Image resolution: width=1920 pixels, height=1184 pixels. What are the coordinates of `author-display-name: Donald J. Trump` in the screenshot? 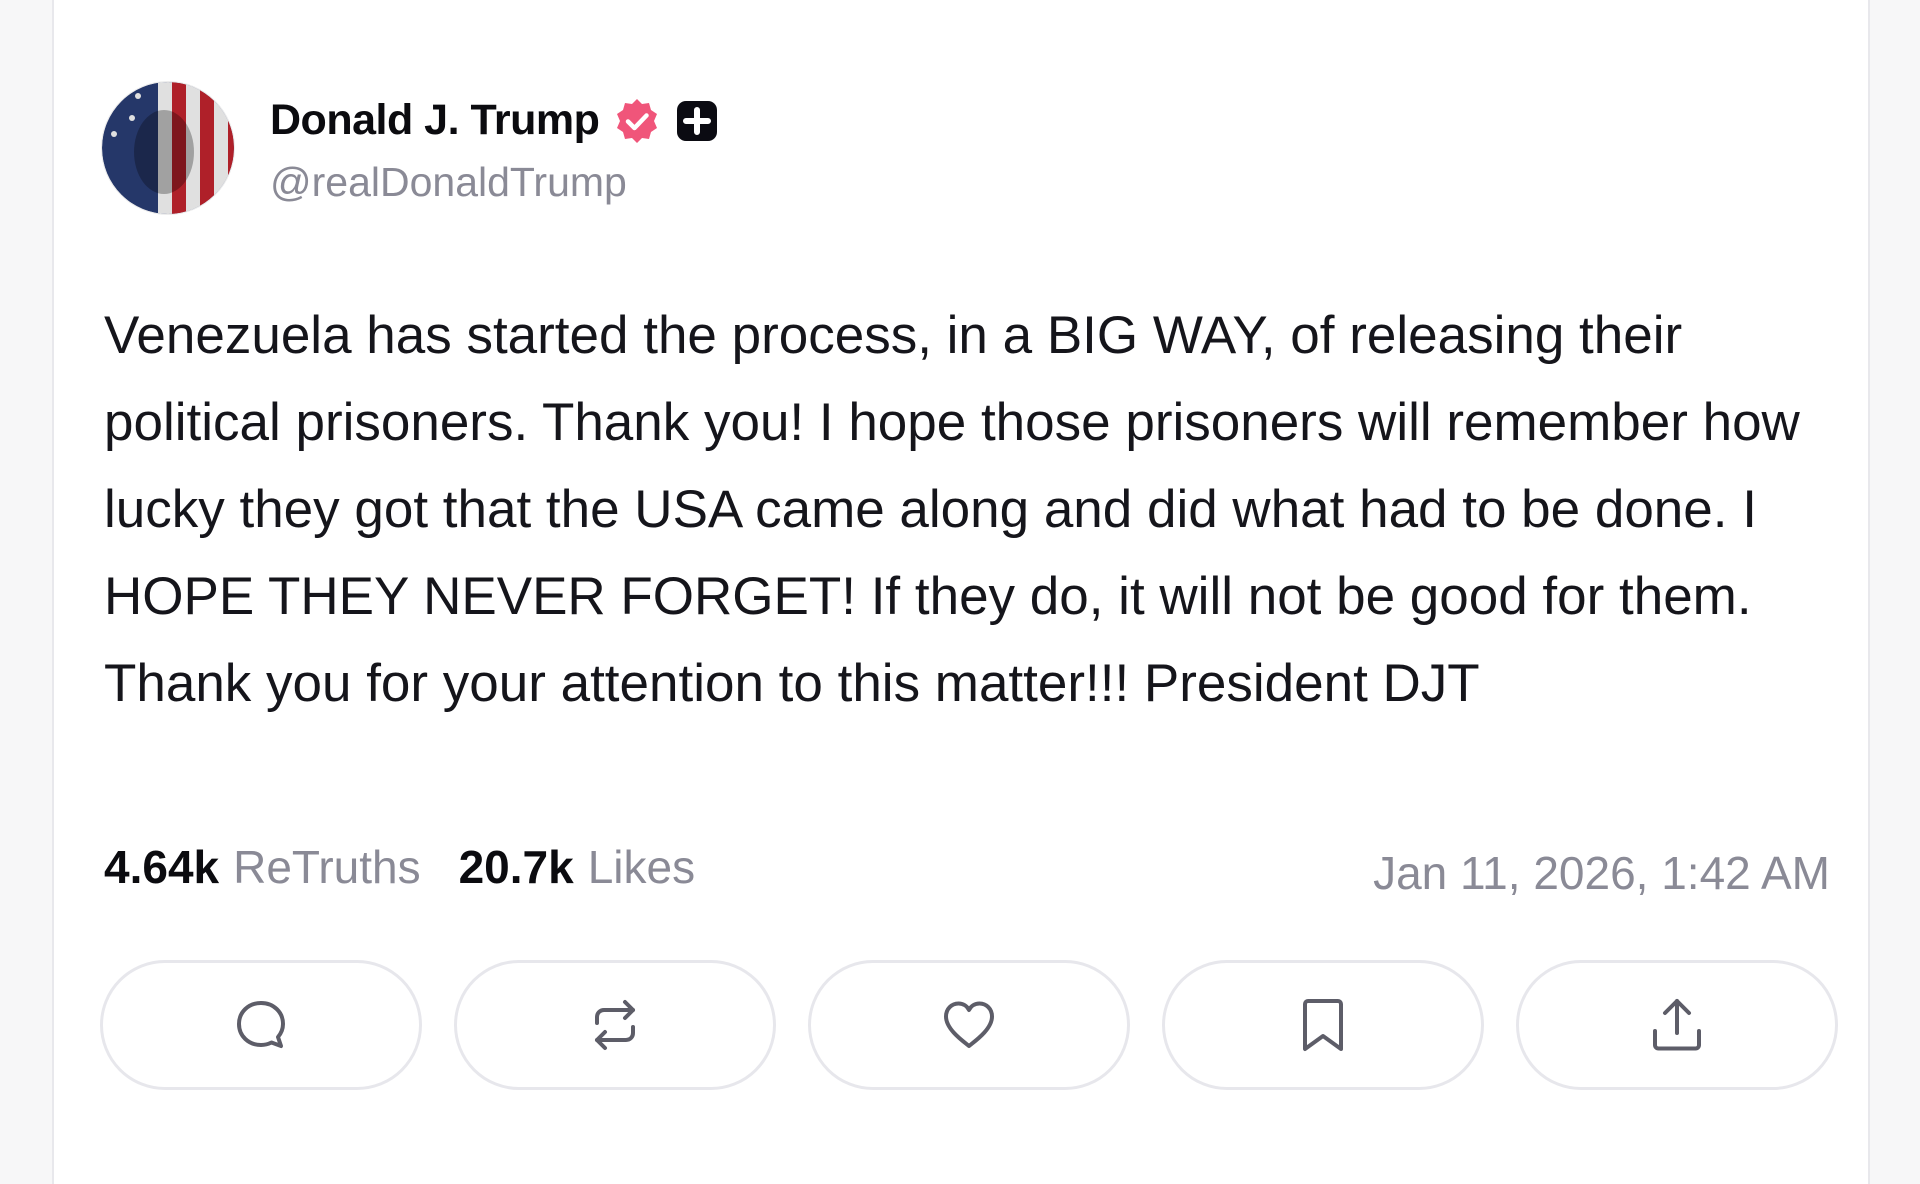 It's located at (435, 120).